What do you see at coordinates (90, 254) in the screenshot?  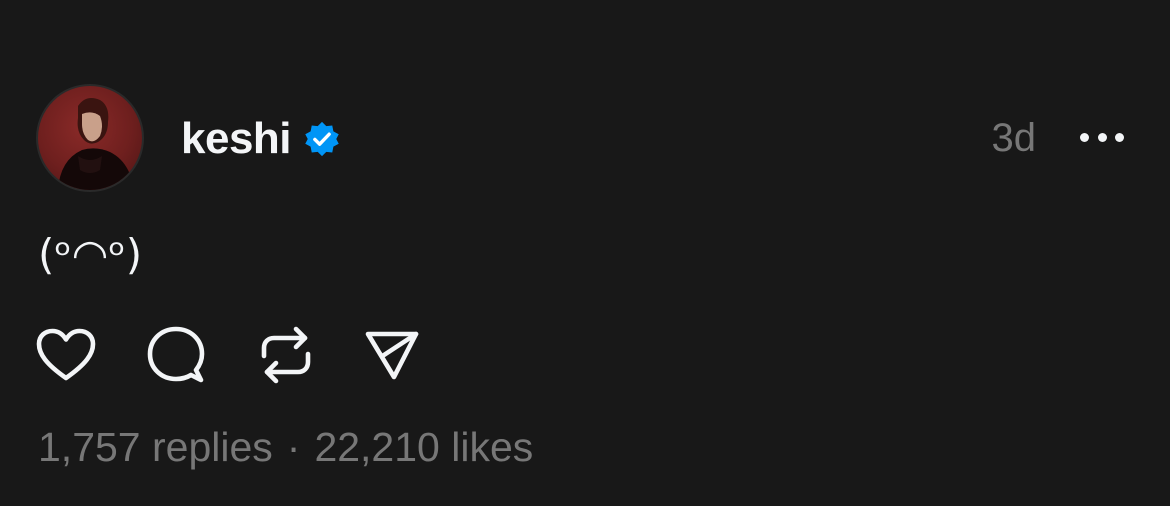 I see `post-text: (ᵒ◠ᵒ)` at bounding box center [90, 254].